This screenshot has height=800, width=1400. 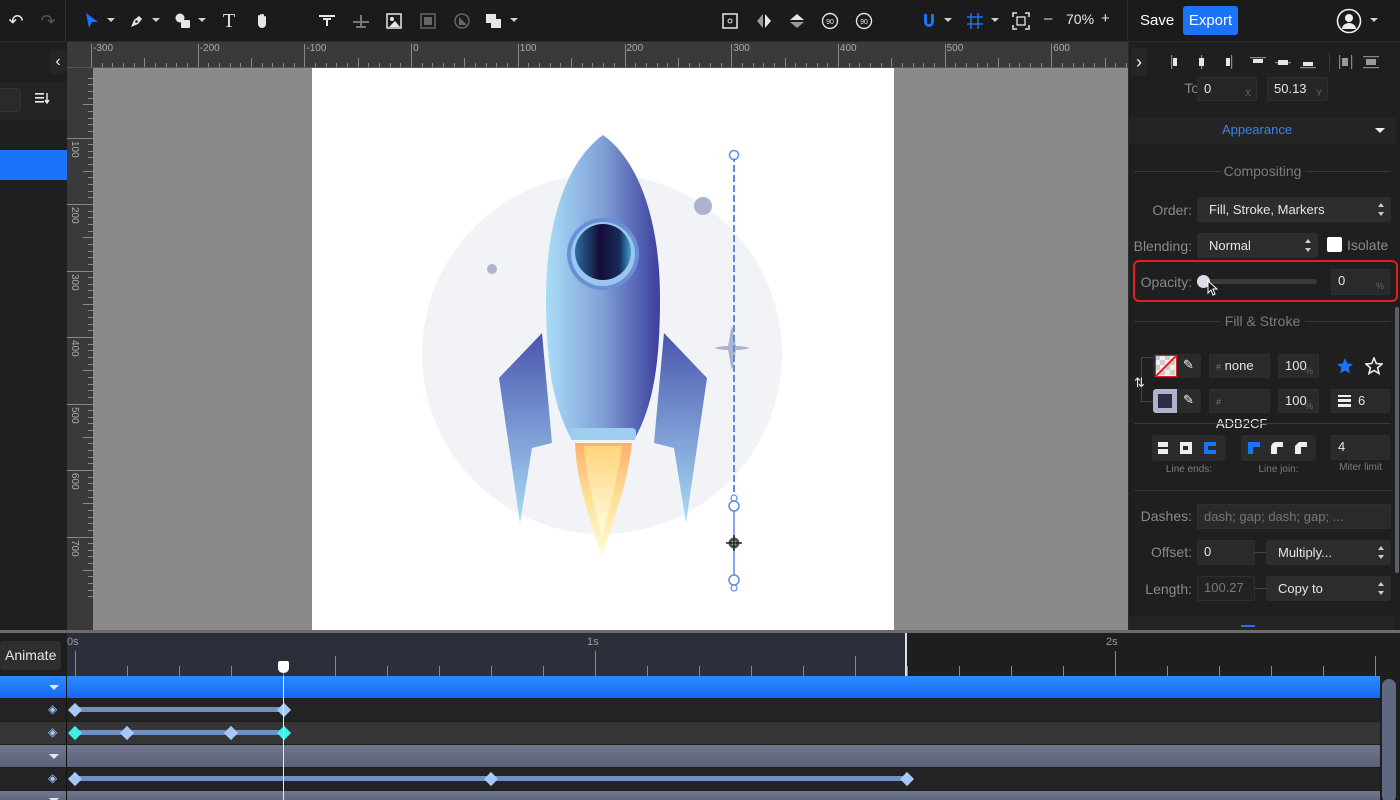 What do you see at coordinates (1021, 21) in the screenshot?
I see `fit-view-button` at bounding box center [1021, 21].